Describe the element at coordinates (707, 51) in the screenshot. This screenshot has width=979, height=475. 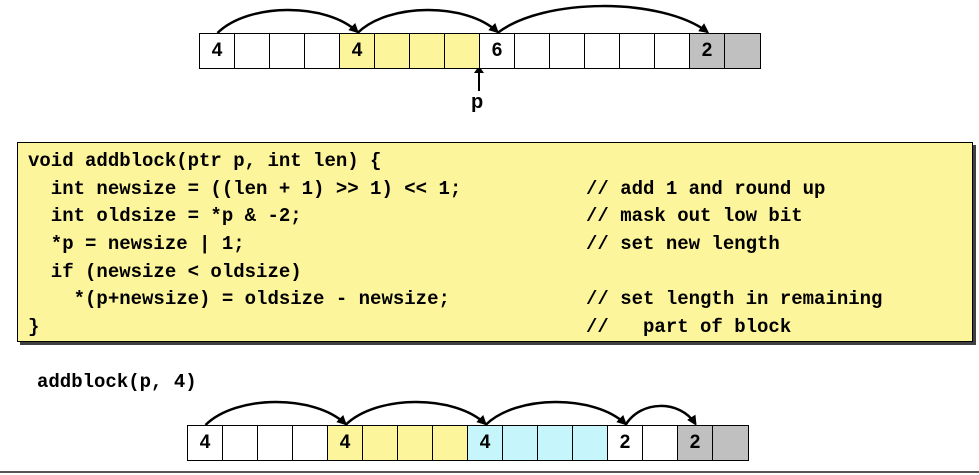
I see `heap-before-cell: 2` at that location.